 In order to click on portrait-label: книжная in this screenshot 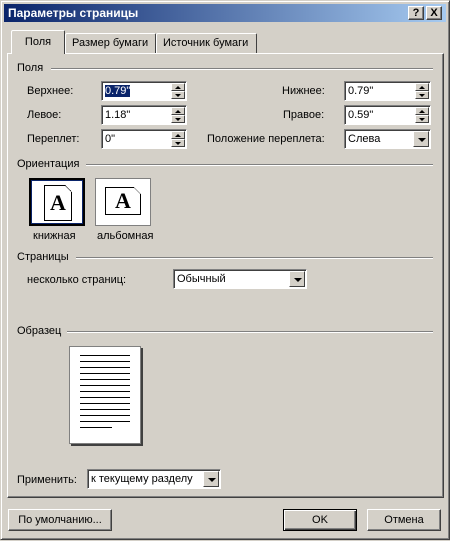, I will do `click(54, 236)`.